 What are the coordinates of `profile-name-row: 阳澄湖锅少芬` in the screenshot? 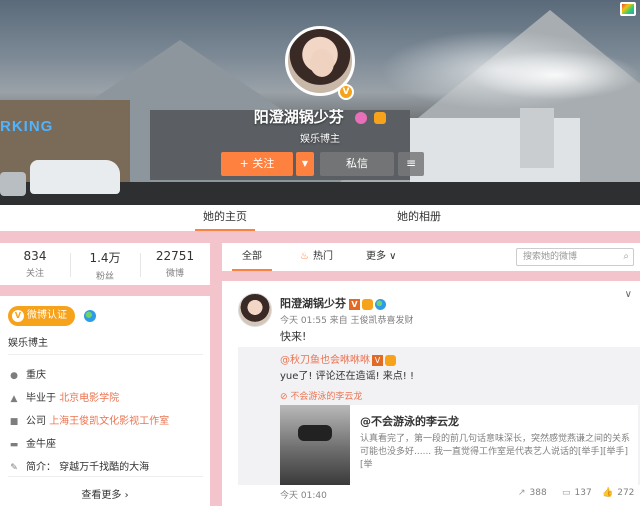 It's located at (320, 116).